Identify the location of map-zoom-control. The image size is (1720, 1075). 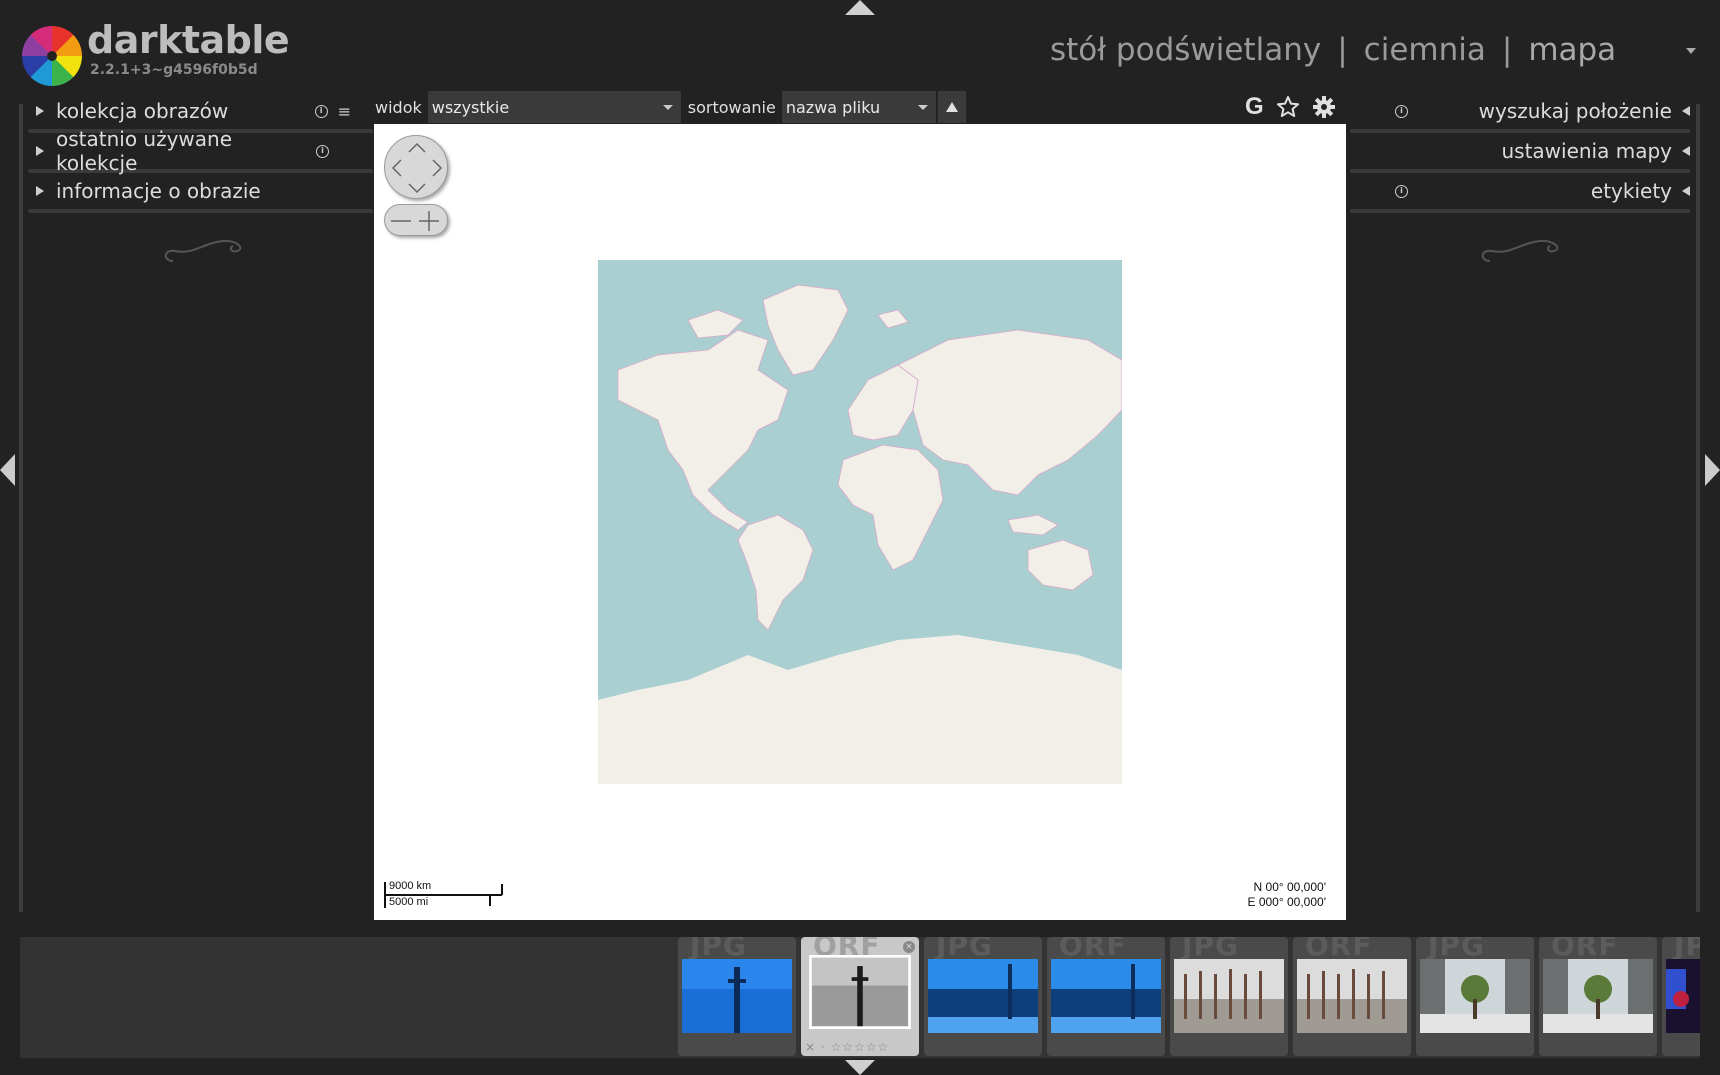
(416, 220).